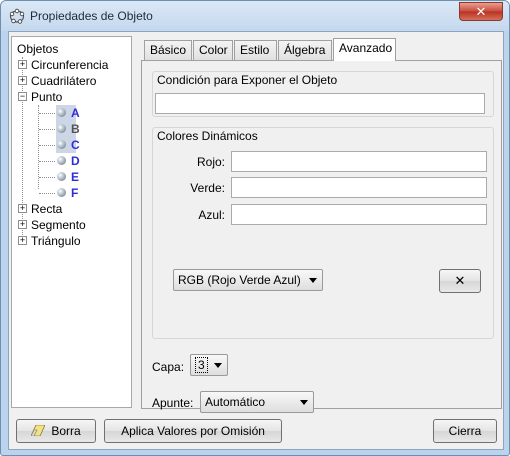 Image resolution: width=510 pixels, height=456 pixels. I want to click on delete-button: Borra, so click(56, 431).